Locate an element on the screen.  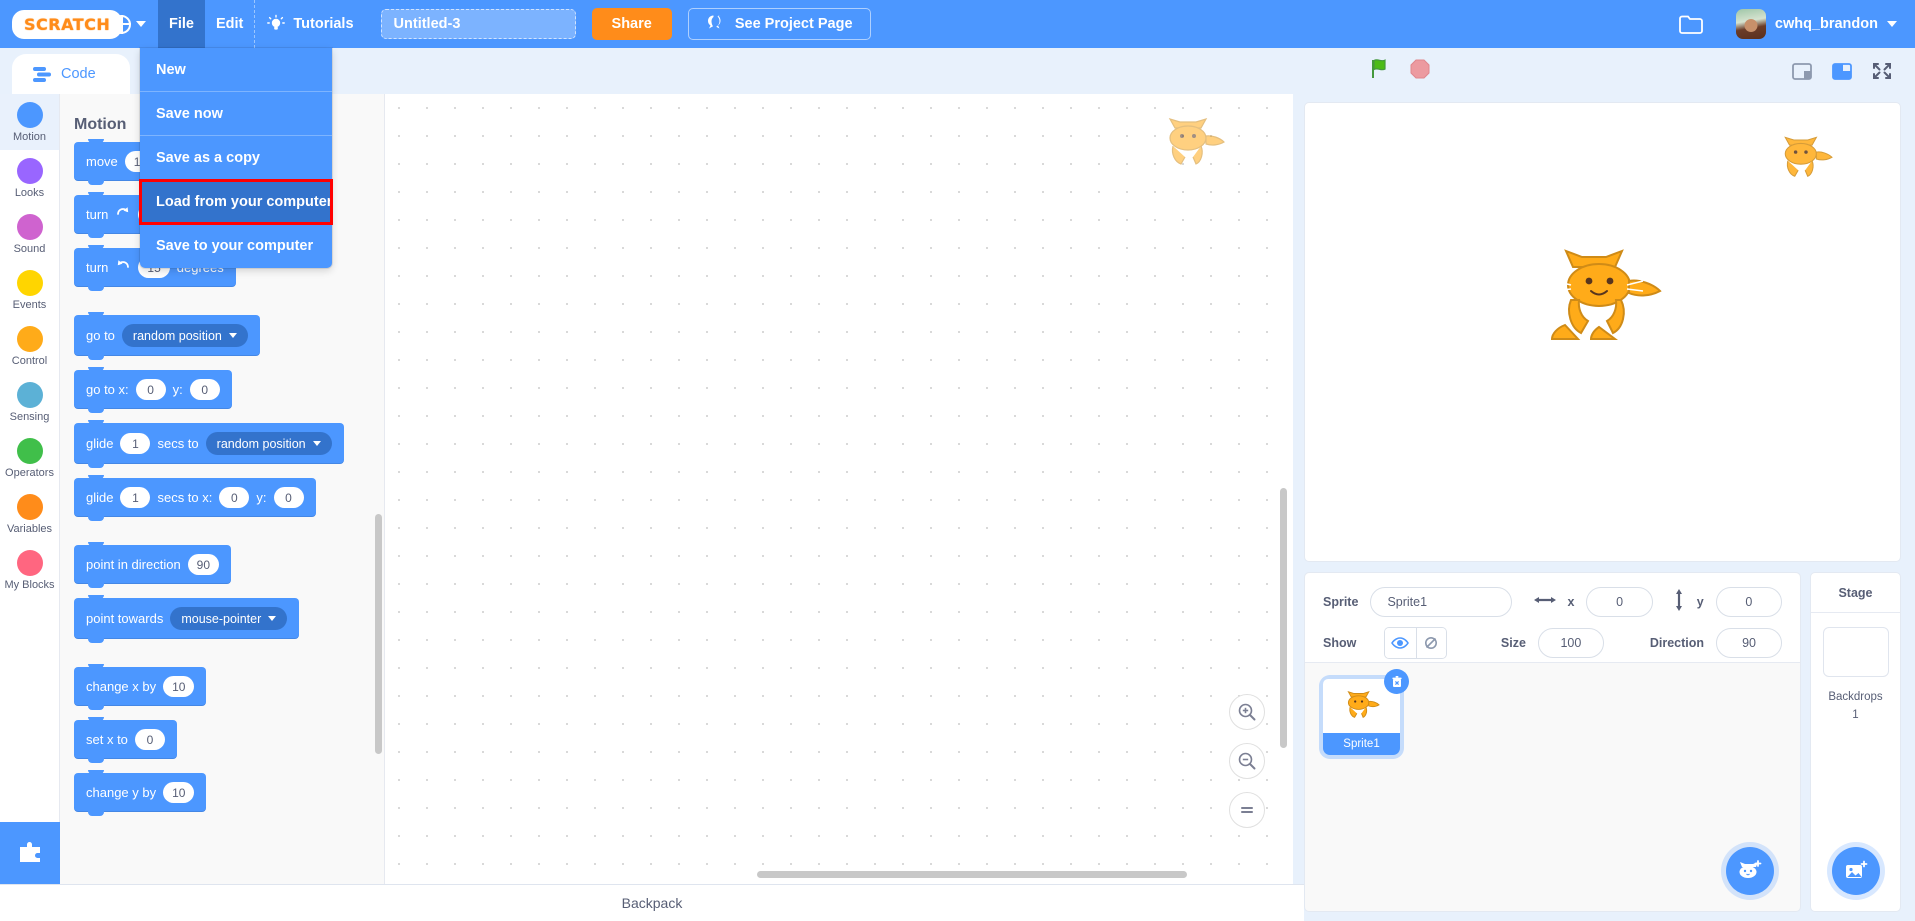
add-backdrop-button is located at coordinates (1855, 871).